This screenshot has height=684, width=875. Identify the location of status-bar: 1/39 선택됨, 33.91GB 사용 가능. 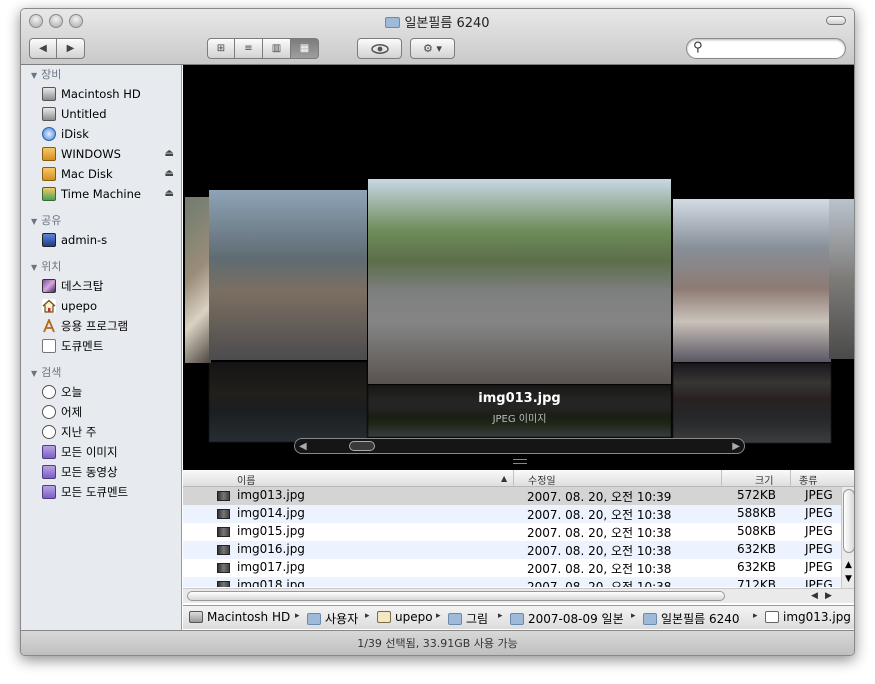
(437, 642).